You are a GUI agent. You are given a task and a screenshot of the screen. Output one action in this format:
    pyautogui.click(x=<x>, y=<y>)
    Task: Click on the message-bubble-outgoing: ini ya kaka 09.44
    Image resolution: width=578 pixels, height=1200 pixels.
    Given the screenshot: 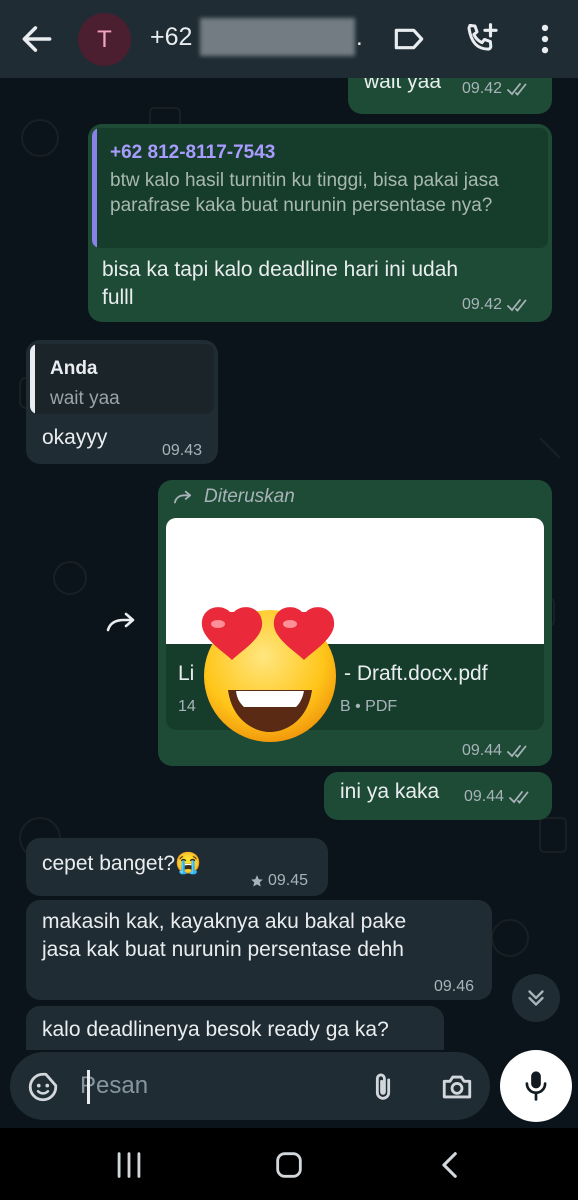 What is the action you would take?
    pyautogui.click(x=438, y=796)
    